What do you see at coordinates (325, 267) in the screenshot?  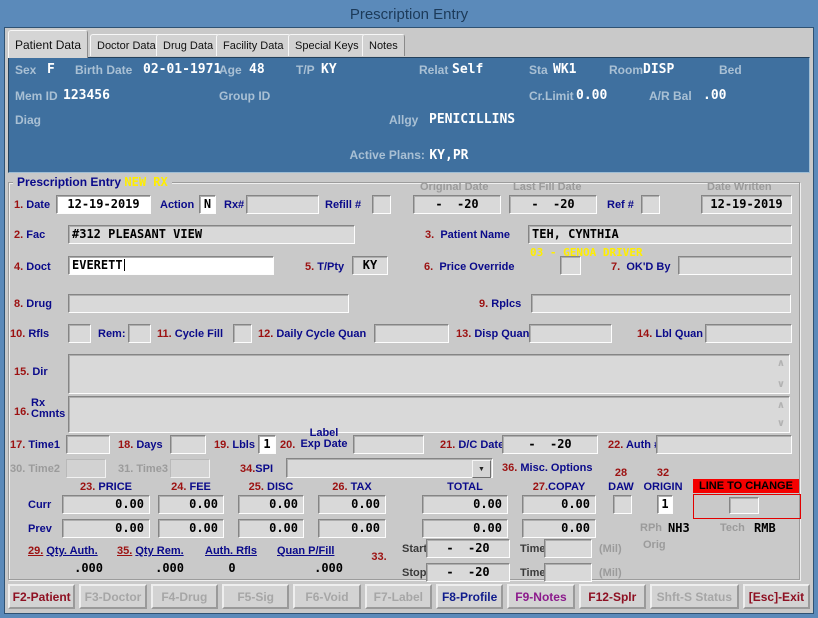 I see `tpty-label: 5. T/Pty` at bounding box center [325, 267].